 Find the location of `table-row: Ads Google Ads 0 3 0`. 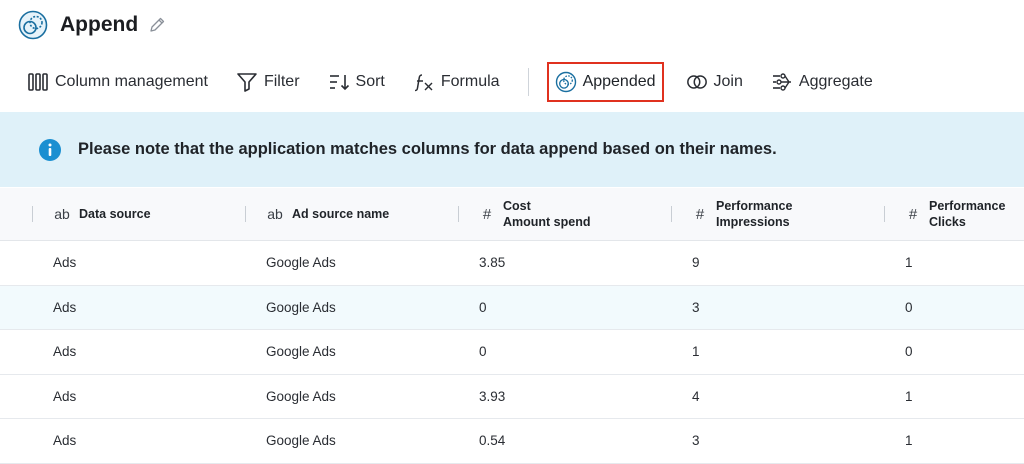

table-row: Ads Google Ads 0 3 0 is located at coordinates (512, 307).